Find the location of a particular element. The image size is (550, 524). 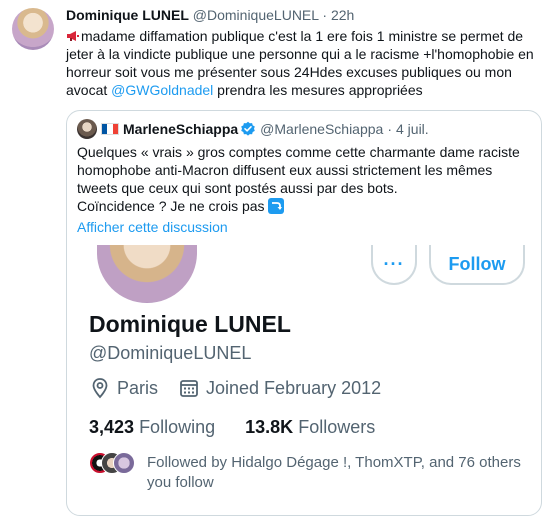

quote-author-name: MarleneSchiappa is located at coordinates (180, 129).